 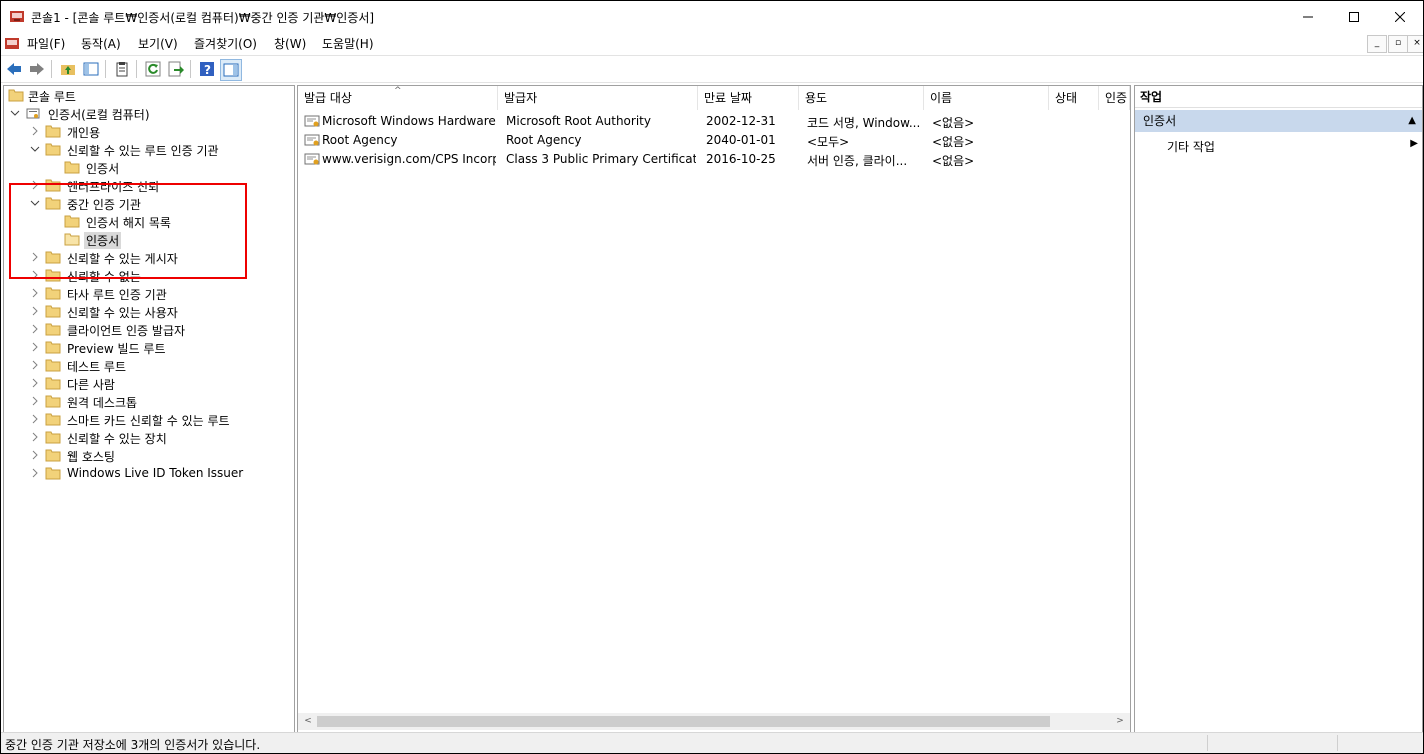 What do you see at coordinates (116, 349) in the screenshot?
I see `tree-item-label: Preview 빌드 루트` at bounding box center [116, 349].